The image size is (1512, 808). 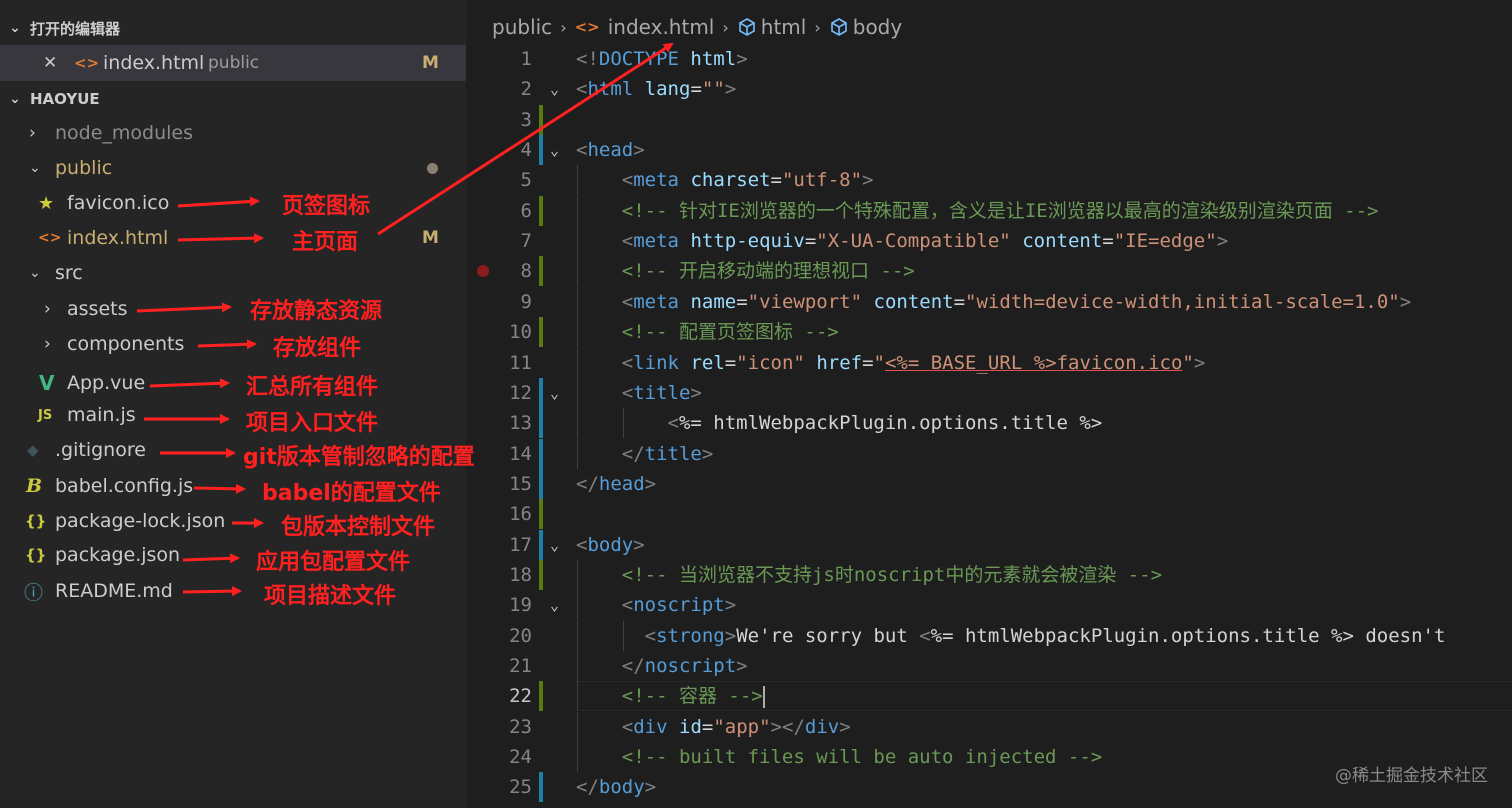 What do you see at coordinates (118, 203) in the screenshot?
I see `tree-item-label: favicon.ico` at bounding box center [118, 203].